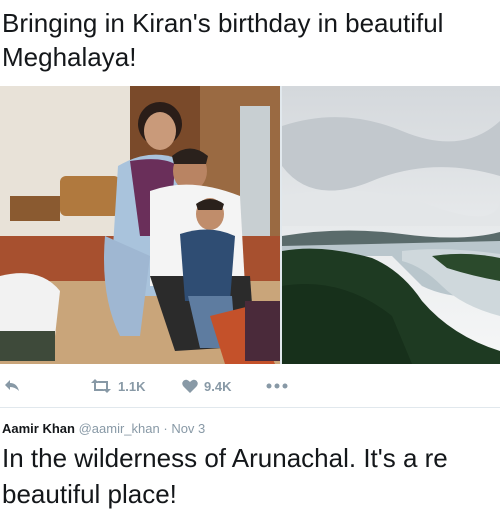 This screenshot has width=500, height=512. I want to click on tweet-date: Nov 3, so click(188, 428).